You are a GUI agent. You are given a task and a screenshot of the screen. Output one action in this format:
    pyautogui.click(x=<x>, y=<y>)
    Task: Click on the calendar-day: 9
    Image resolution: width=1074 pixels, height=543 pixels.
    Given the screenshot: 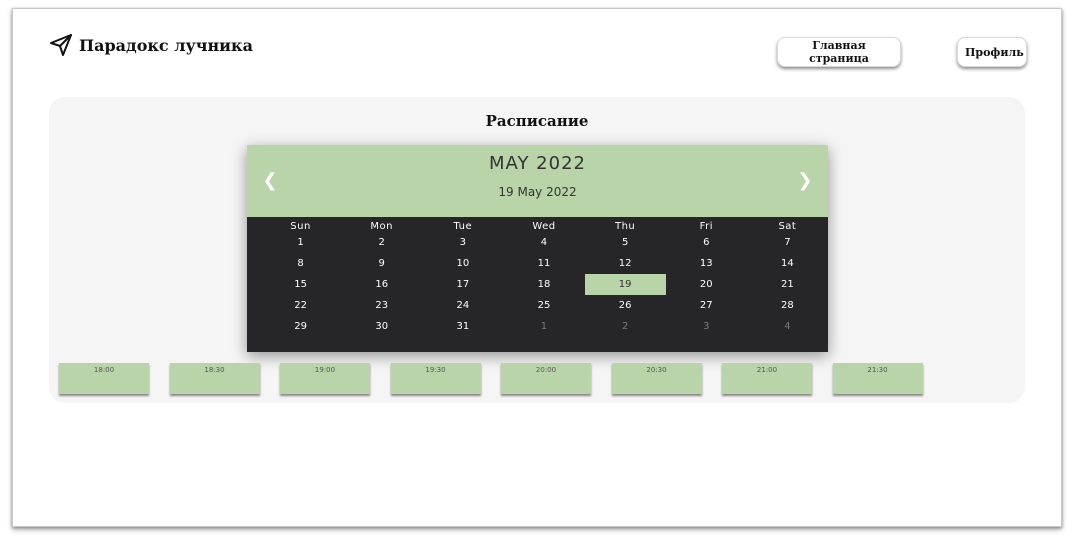 What is the action you would take?
    pyautogui.click(x=381, y=263)
    